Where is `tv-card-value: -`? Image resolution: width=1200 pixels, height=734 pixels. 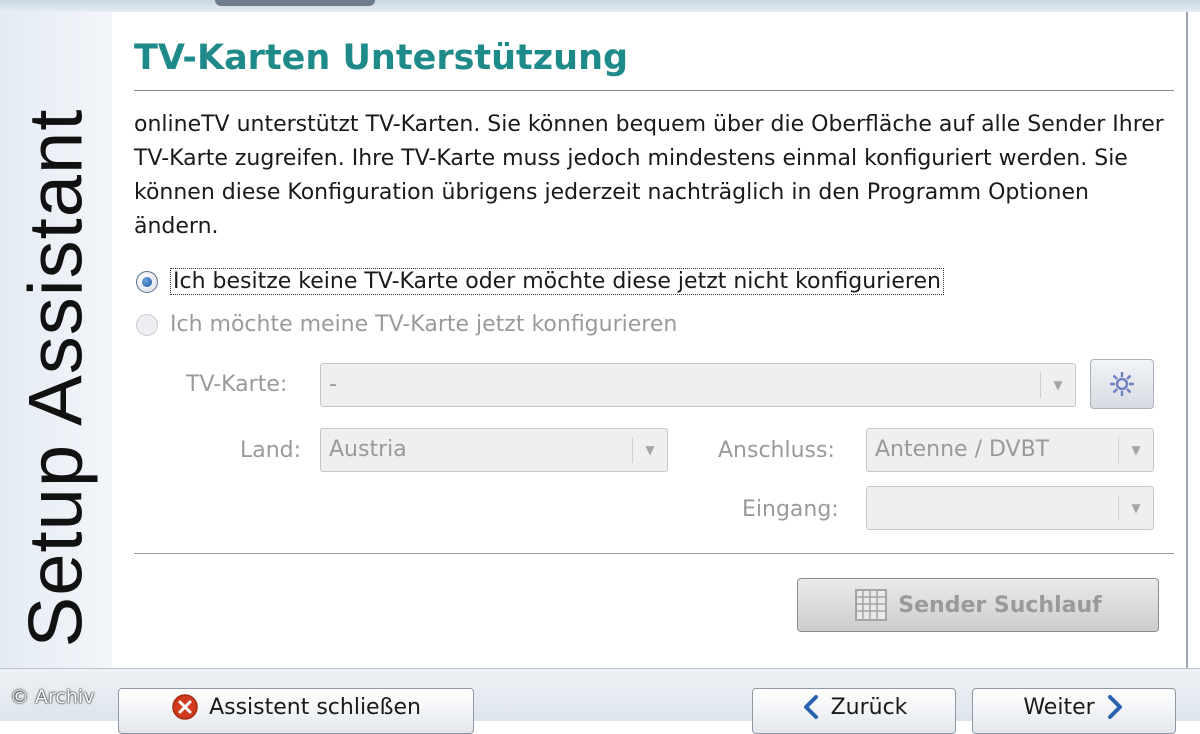 tv-card-value: - is located at coordinates (333, 384).